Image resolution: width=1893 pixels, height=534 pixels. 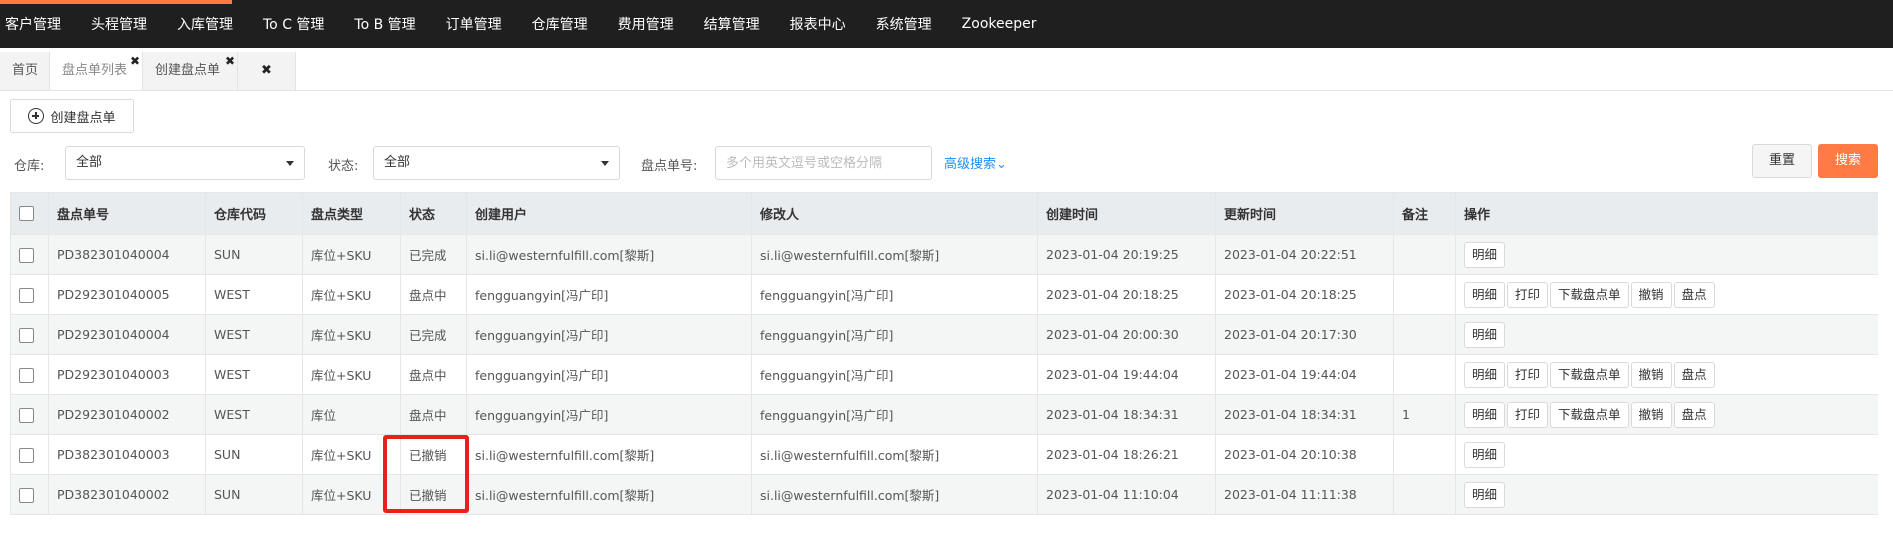 I want to click on nav-item: 仓库管理, so click(x=560, y=24).